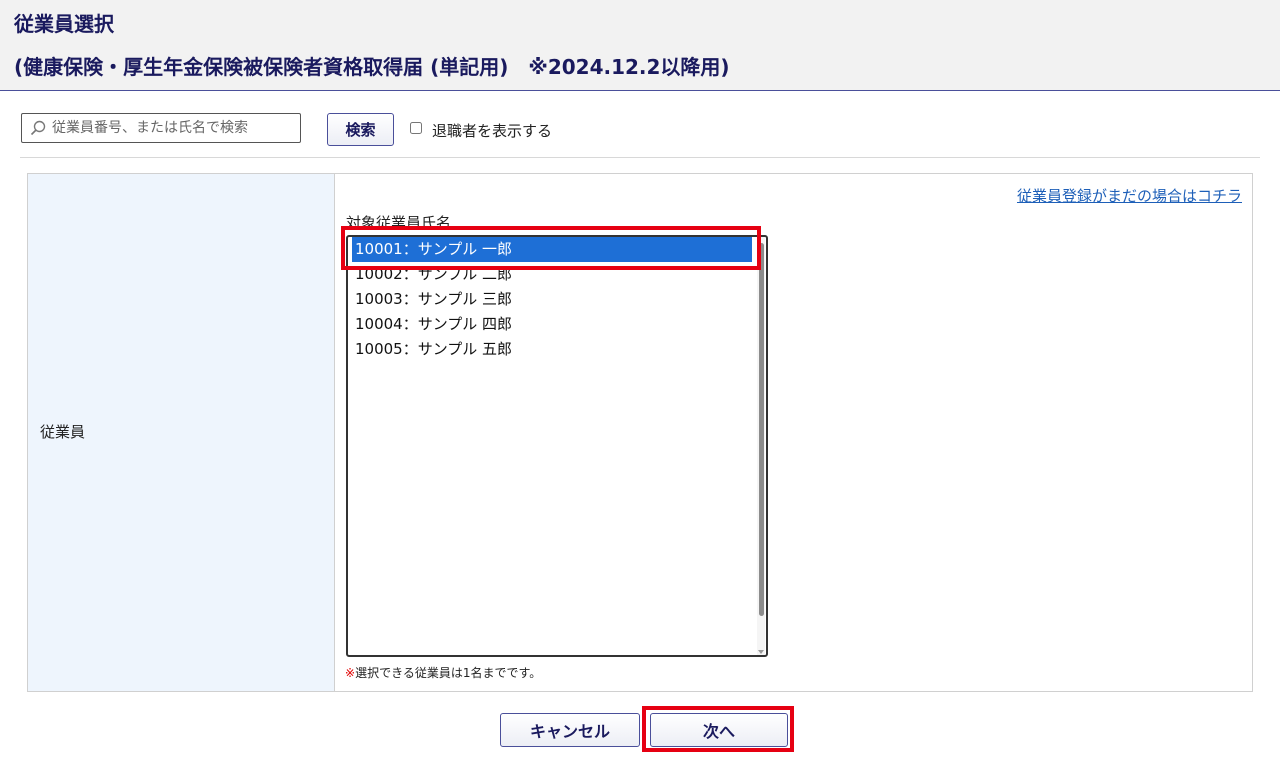  Describe the element at coordinates (552, 249) in the screenshot. I see `list-item-10001: 10001：サンプル 一郎` at that location.